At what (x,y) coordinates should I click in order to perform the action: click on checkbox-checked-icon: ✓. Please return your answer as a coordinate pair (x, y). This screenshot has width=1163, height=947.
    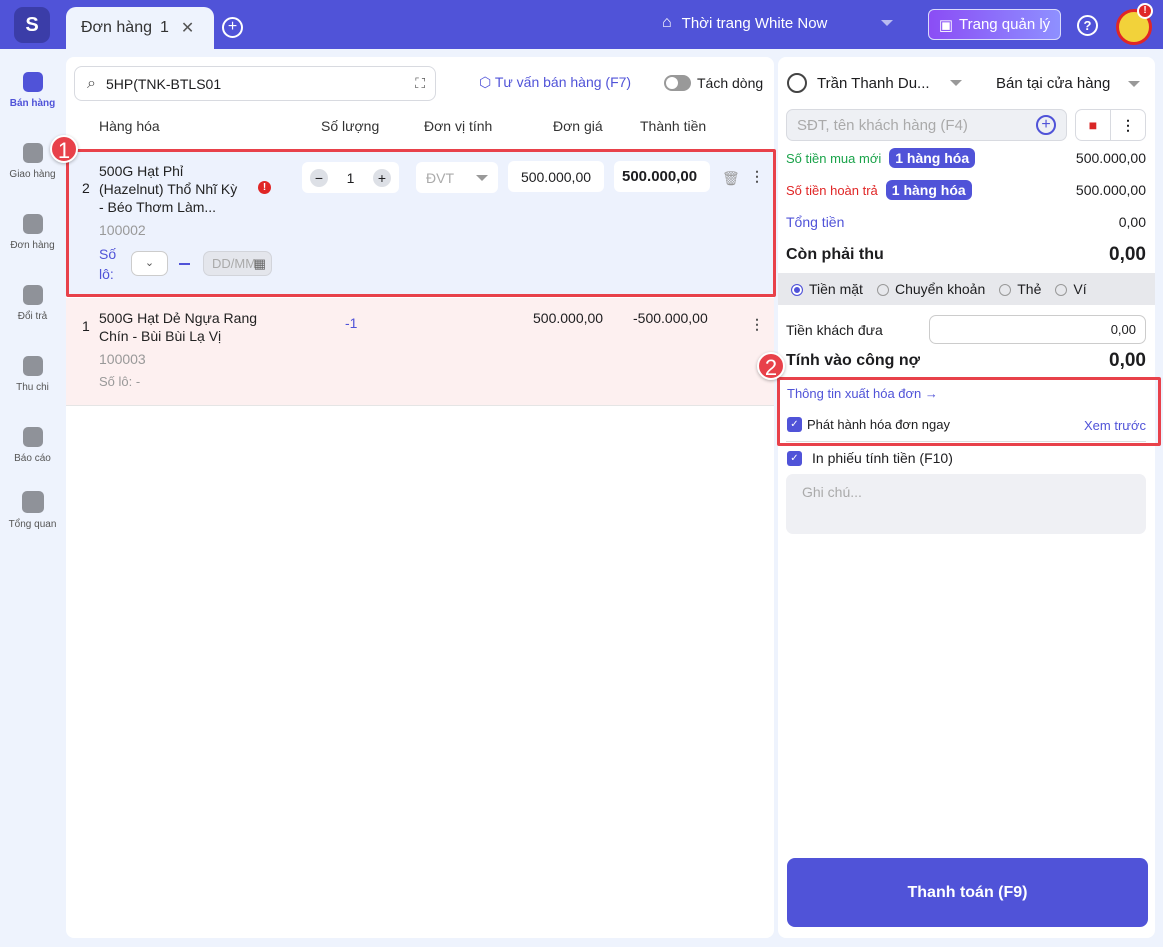
    Looking at the image, I should click on (794, 458).